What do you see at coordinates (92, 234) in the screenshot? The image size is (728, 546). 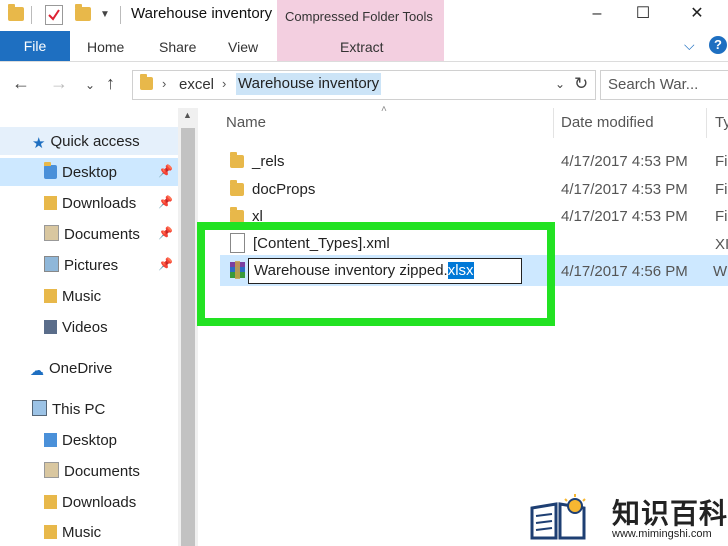 I see `nav-documents: Documents` at bounding box center [92, 234].